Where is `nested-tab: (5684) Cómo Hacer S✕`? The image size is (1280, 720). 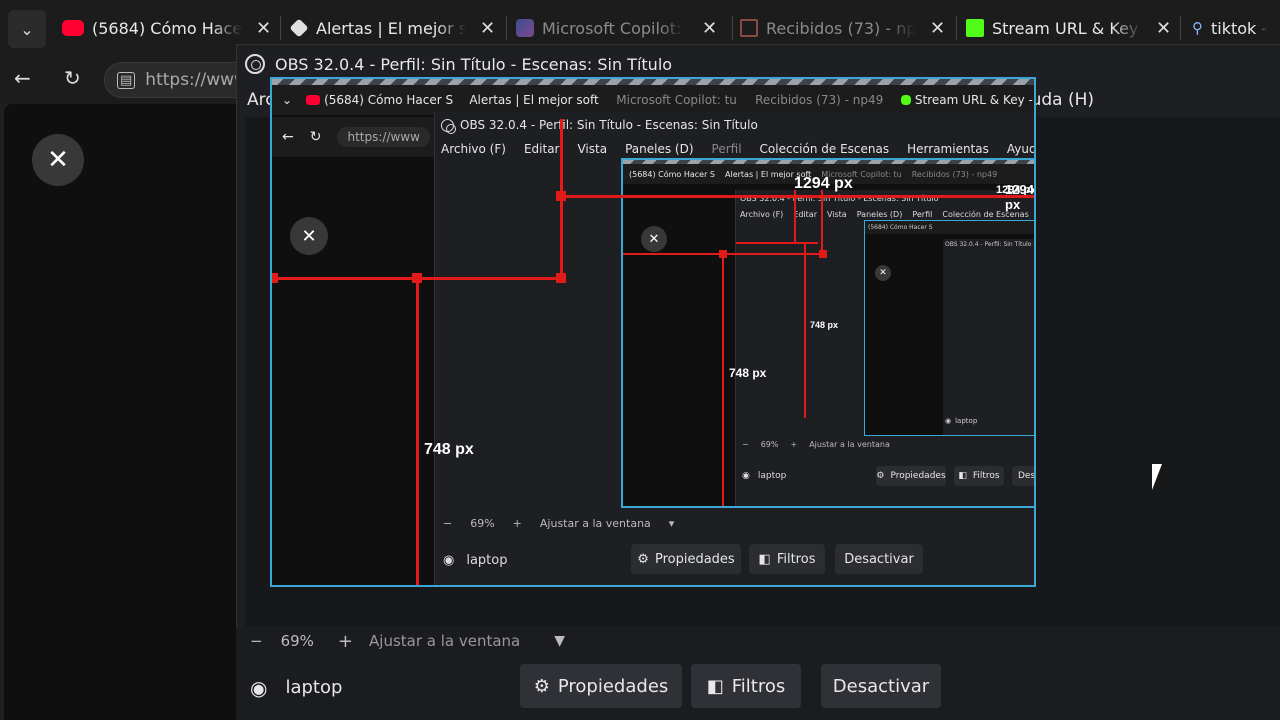
nested-tab: (5684) Cómo Hacer S✕ is located at coordinates (380, 100).